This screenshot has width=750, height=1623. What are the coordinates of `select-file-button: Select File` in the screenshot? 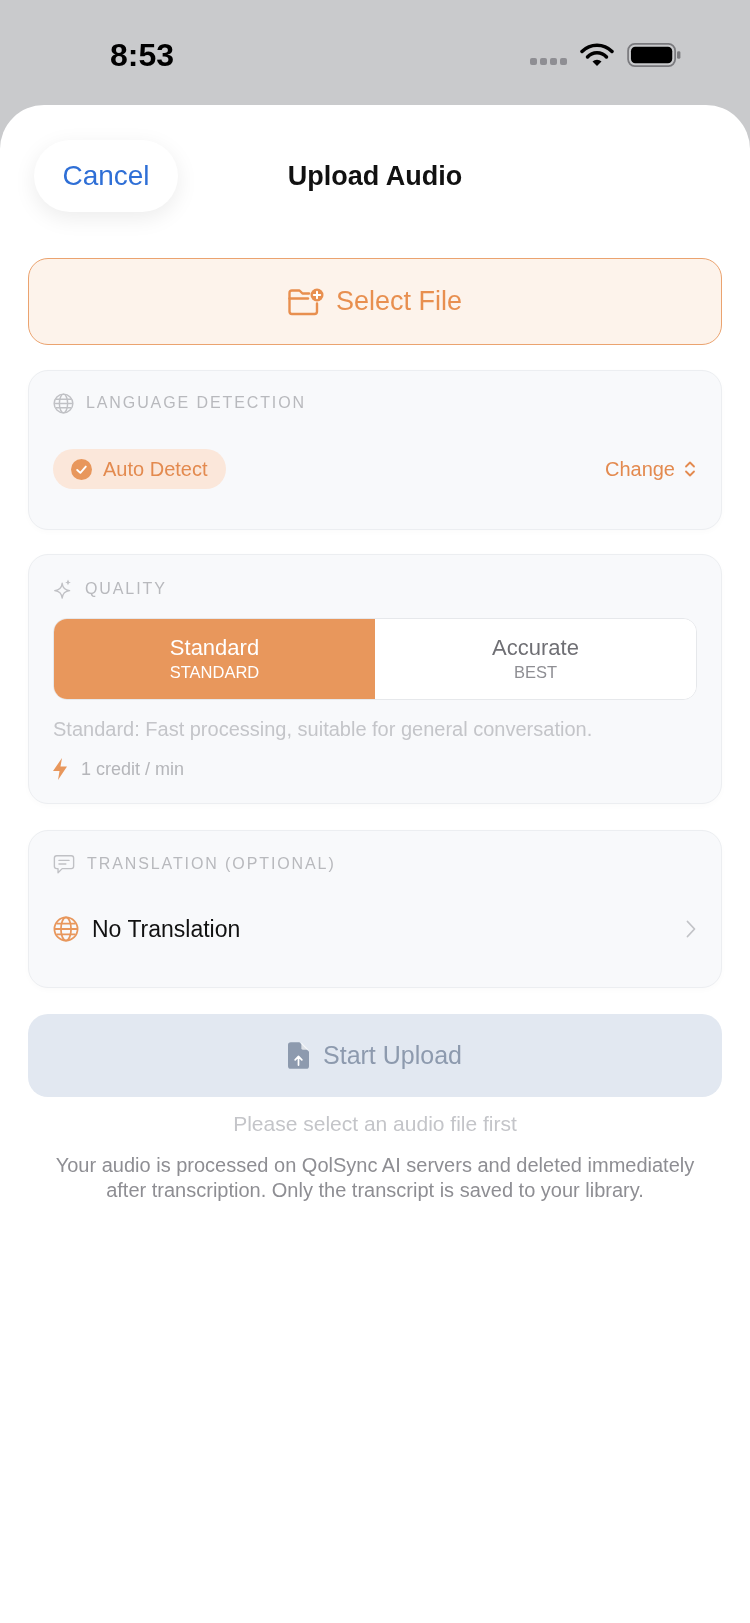 It's located at (375, 301).